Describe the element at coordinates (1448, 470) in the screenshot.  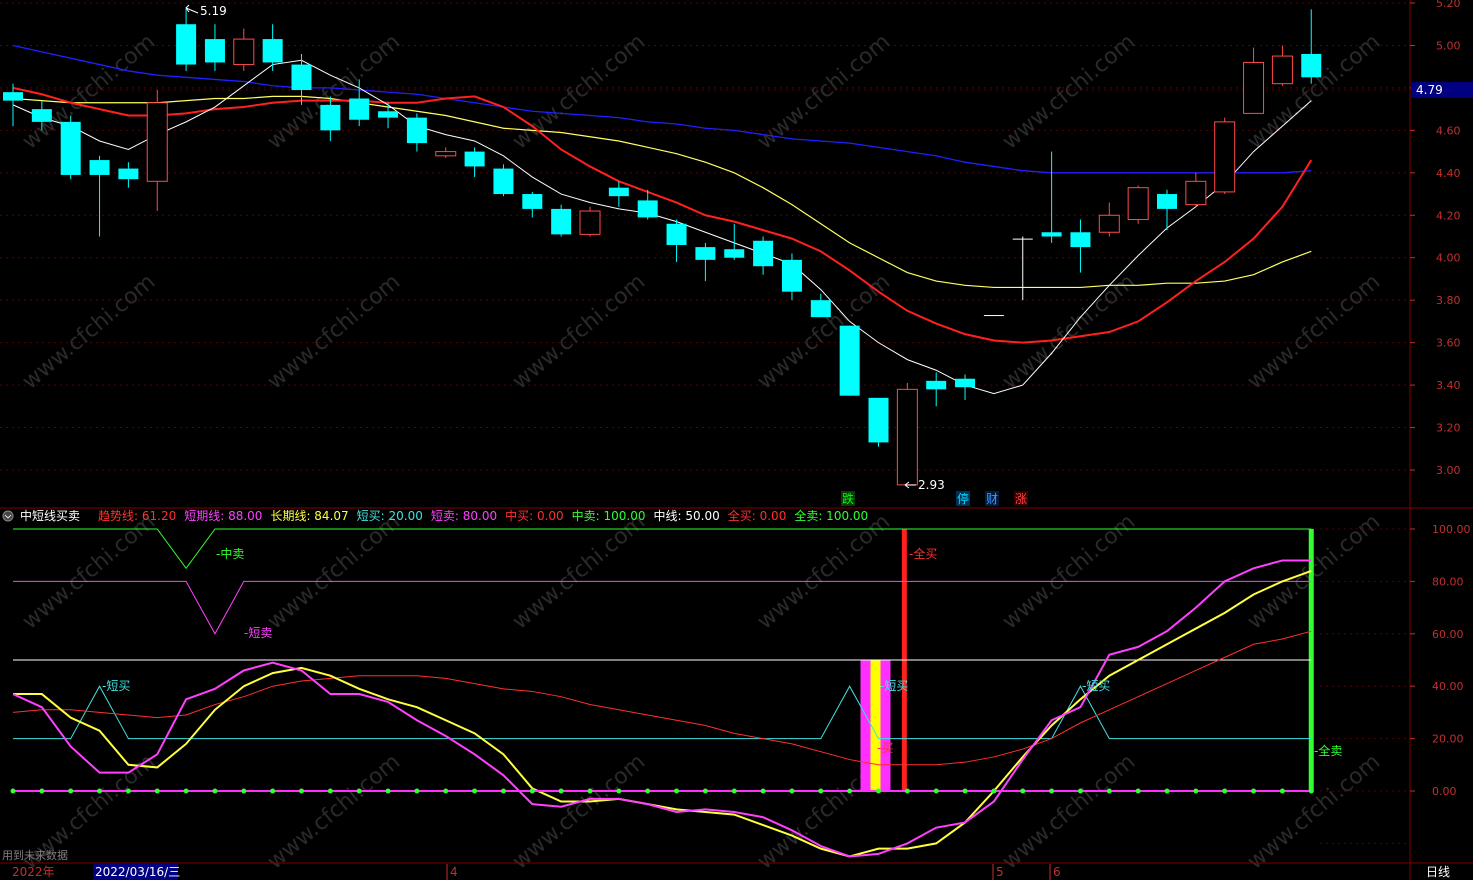
I see `price-tick-label: 3.00` at that location.